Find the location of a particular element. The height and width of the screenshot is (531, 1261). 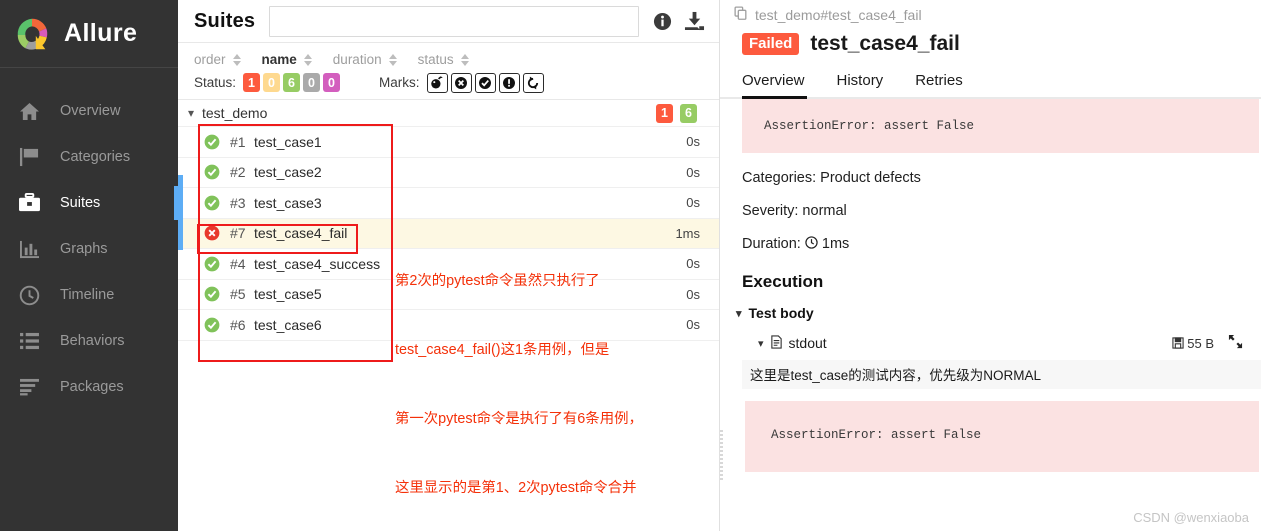

info-icon is located at coordinates (662, 21).